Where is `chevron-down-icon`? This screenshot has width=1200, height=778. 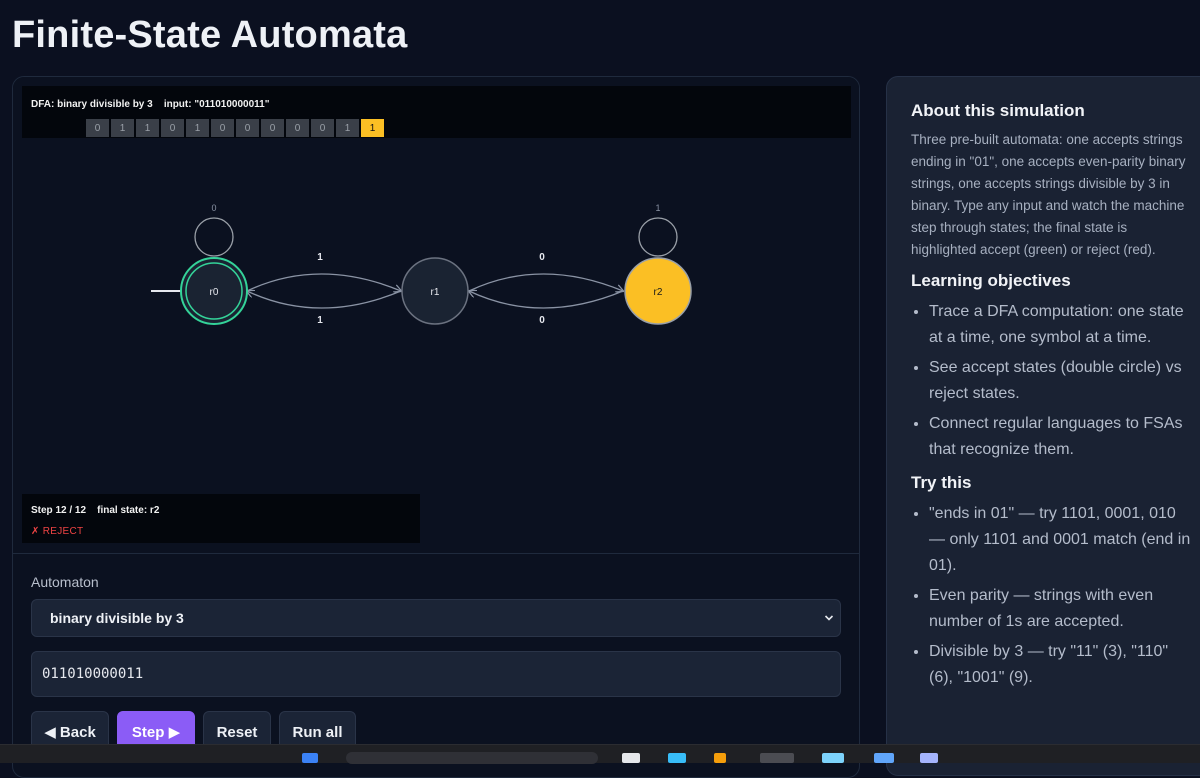 chevron-down-icon is located at coordinates (829, 618).